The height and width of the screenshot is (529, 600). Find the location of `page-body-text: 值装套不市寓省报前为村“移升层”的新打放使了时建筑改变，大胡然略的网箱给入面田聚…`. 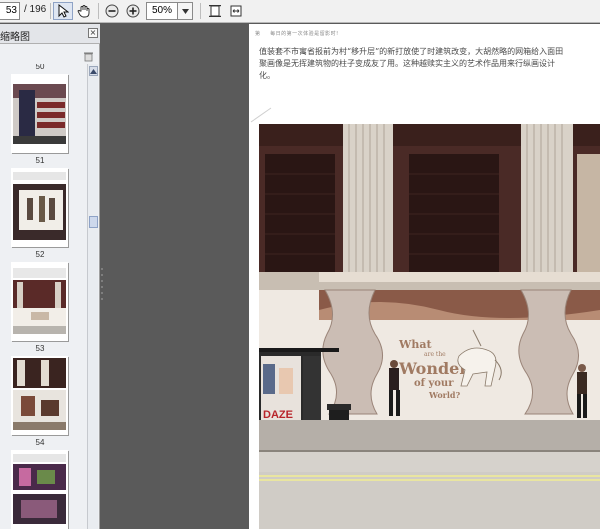

page-body-text: 值装套不市寓省报前为村“移升层”的新打放使了时建筑改变，大胡然略的网箱给入面田聚… is located at coordinates (411, 63).